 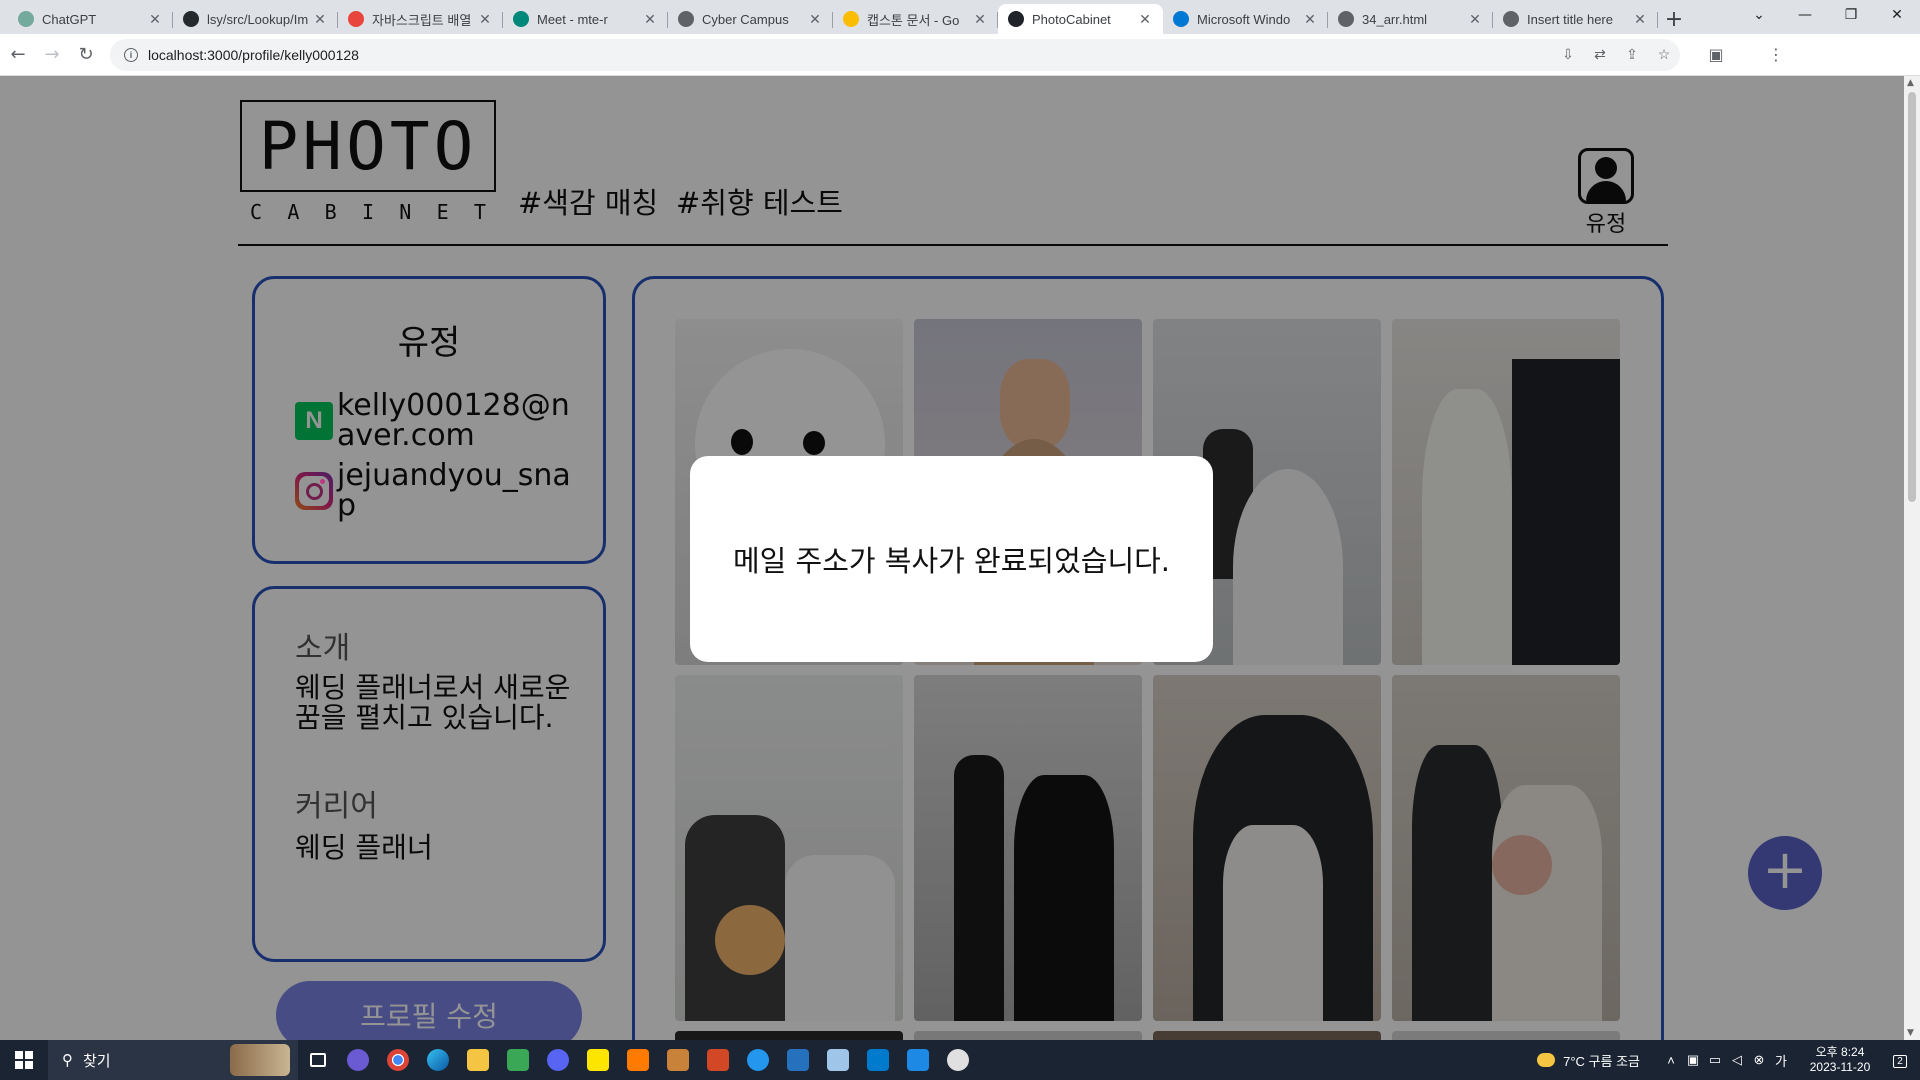 I want to click on tab-title: Microsoft Windo, so click(x=1244, y=19).